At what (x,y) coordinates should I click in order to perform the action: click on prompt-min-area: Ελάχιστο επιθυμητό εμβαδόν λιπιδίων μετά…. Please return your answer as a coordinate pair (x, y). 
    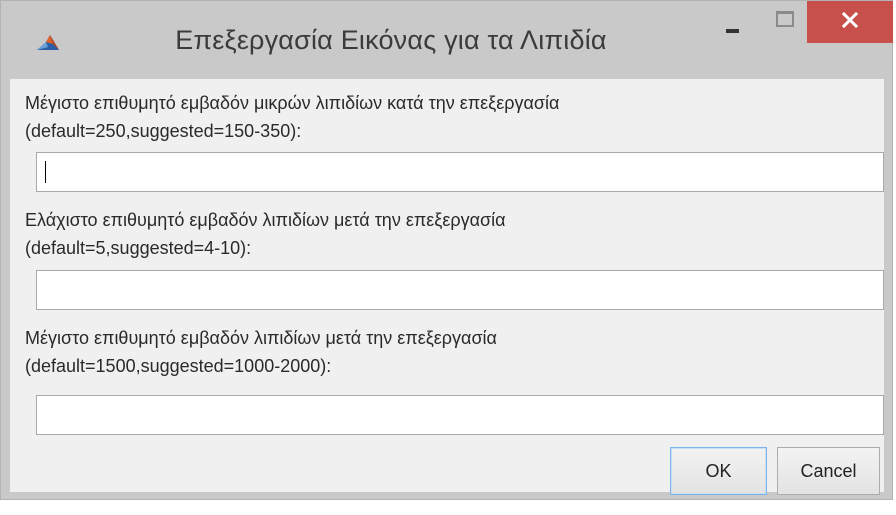
    Looking at the image, I should click on (265, 234).